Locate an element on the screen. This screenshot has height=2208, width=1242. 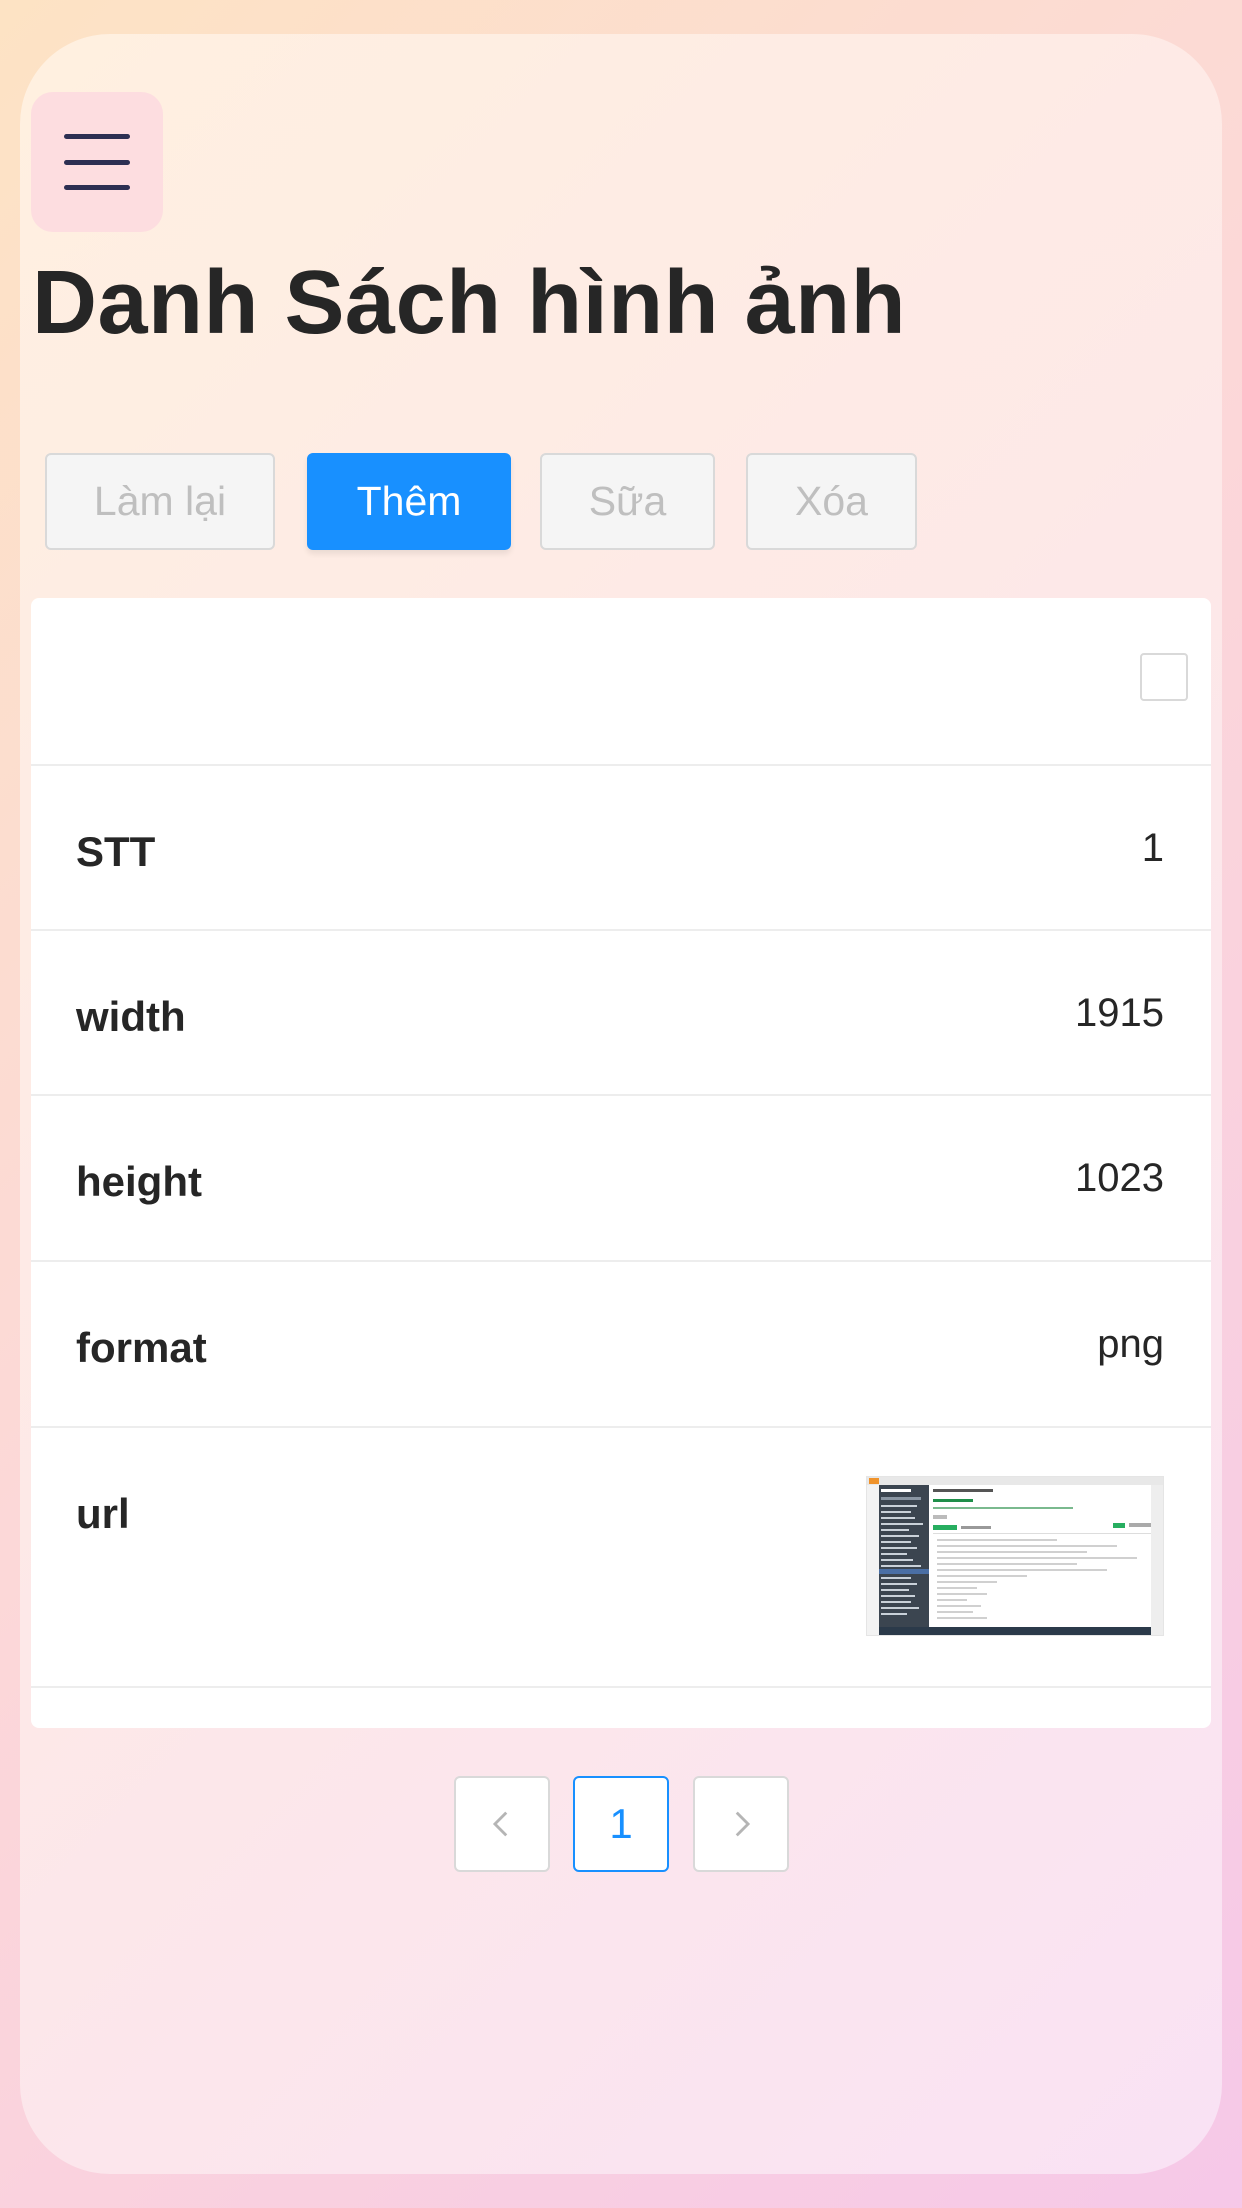
chevron-left-icon is located at coordinates (500, 1824).